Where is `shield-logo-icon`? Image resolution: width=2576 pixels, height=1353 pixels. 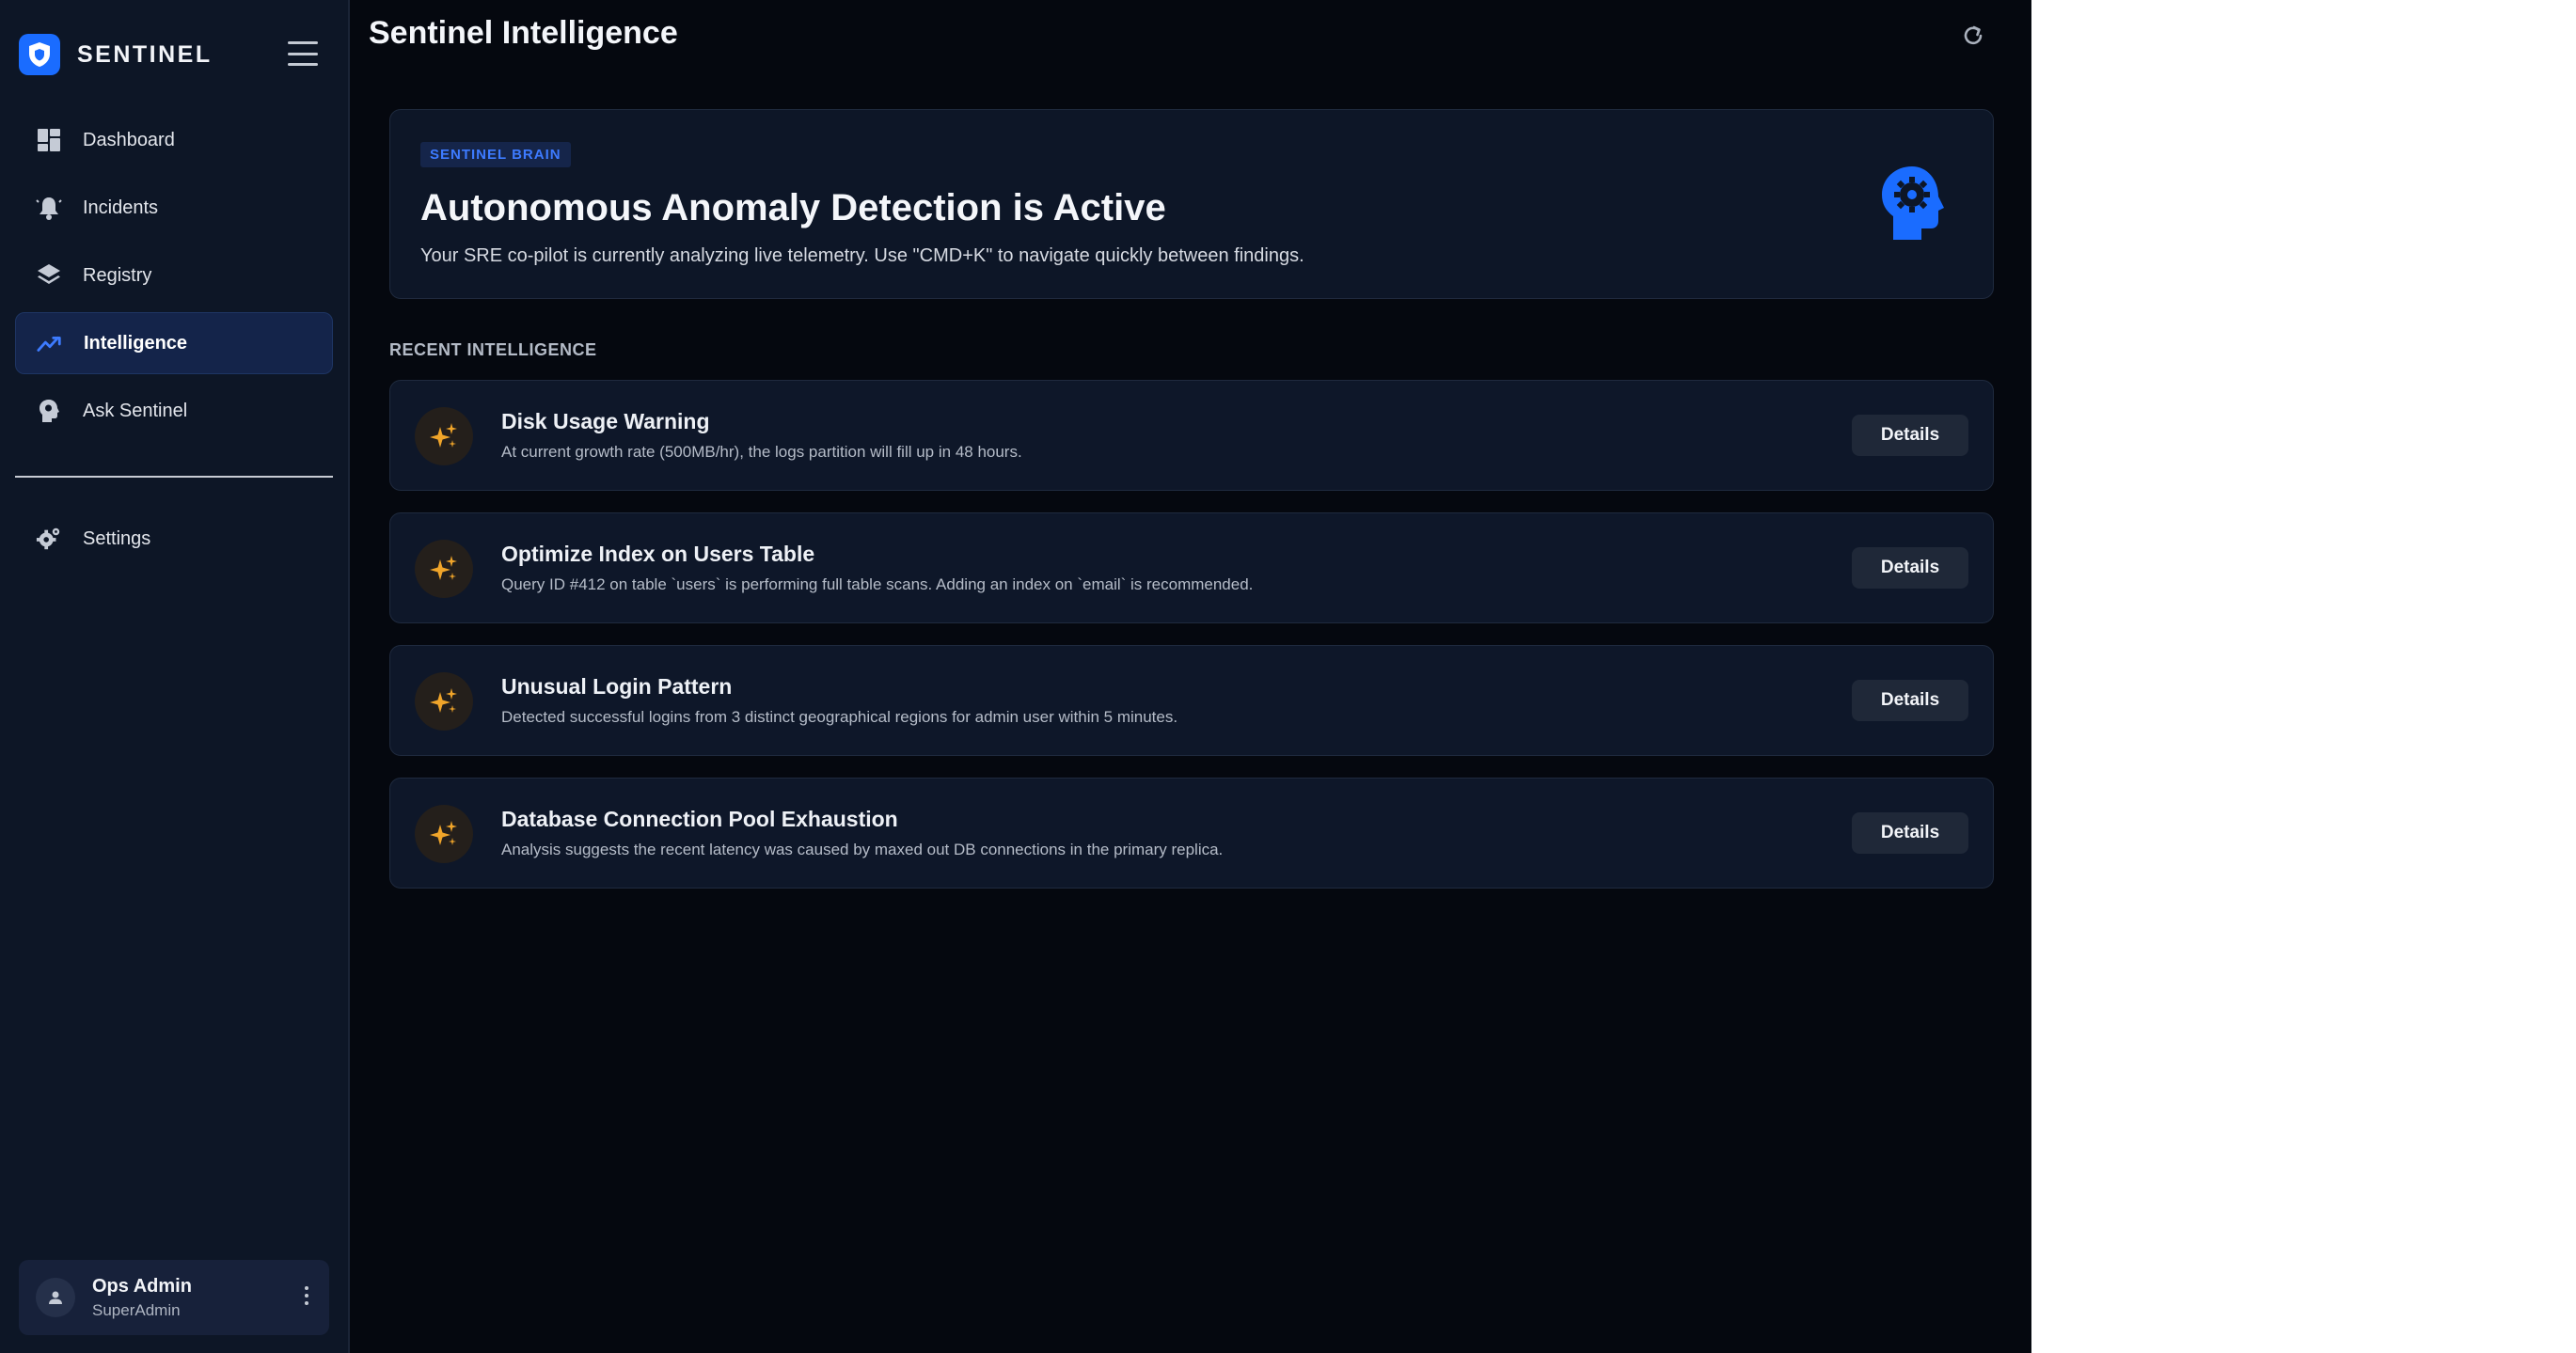
shield-logo-icon is located at coordinates (39, 54).